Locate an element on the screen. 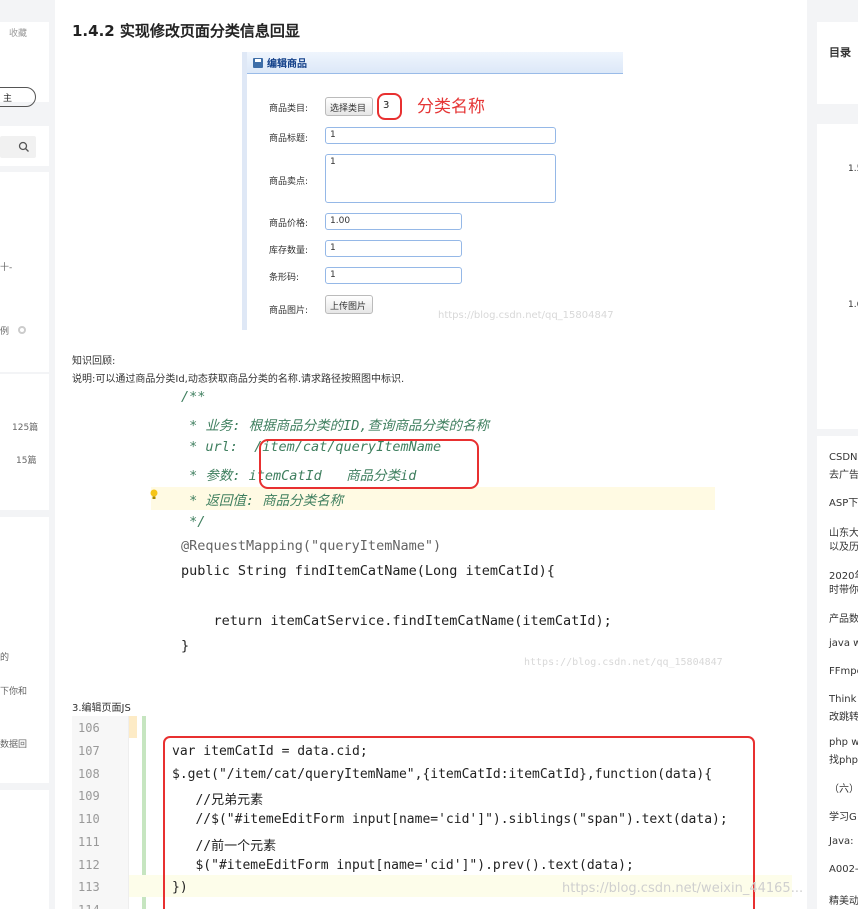 The image size is (858, 909). related-link: php w is located at coordinates (843, 742).